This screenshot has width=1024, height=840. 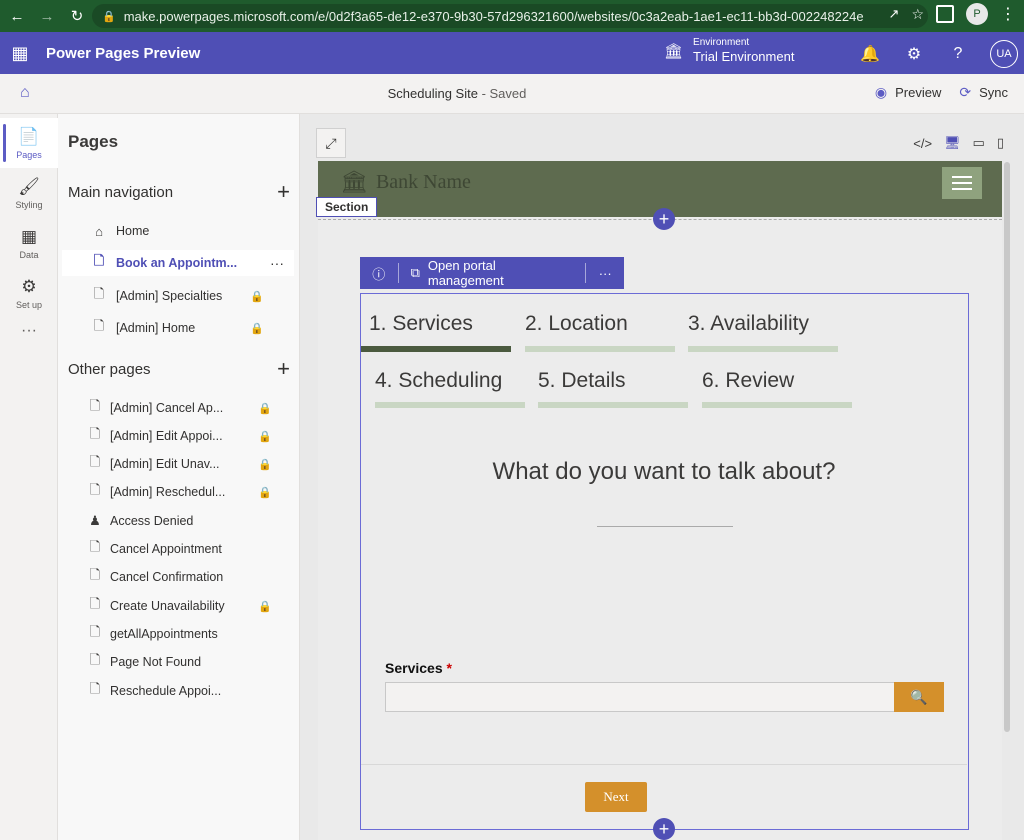 I want to click on left-rail: 📄 Pages 🖌 Styling ▦ Data ⚙ Set up ···, so click(x=29, y=477).